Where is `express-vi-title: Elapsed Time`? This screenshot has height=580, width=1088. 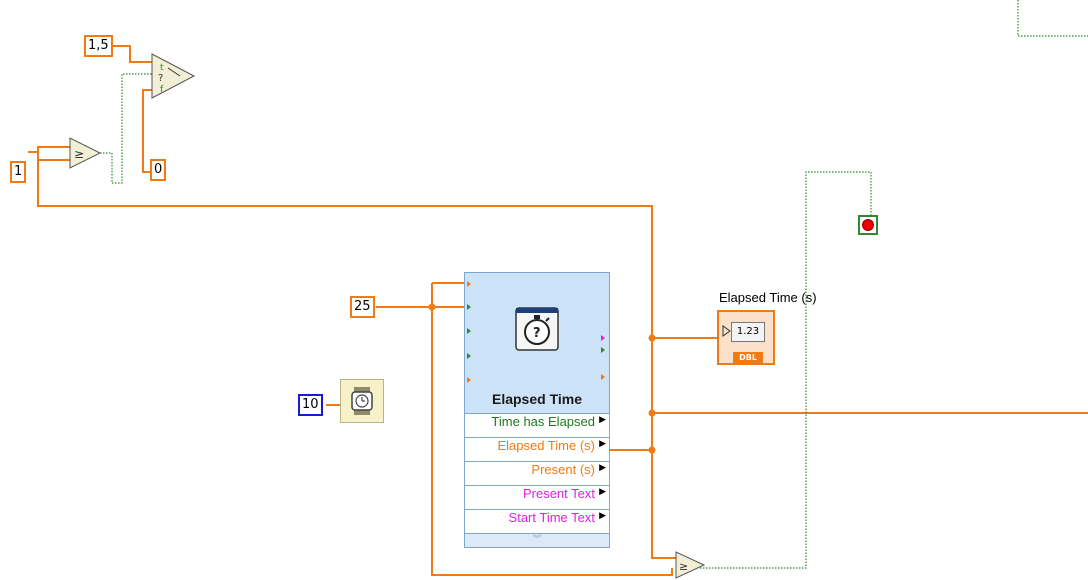
express-vi-title: Elapsed Time is located at coordinates (536, 399).